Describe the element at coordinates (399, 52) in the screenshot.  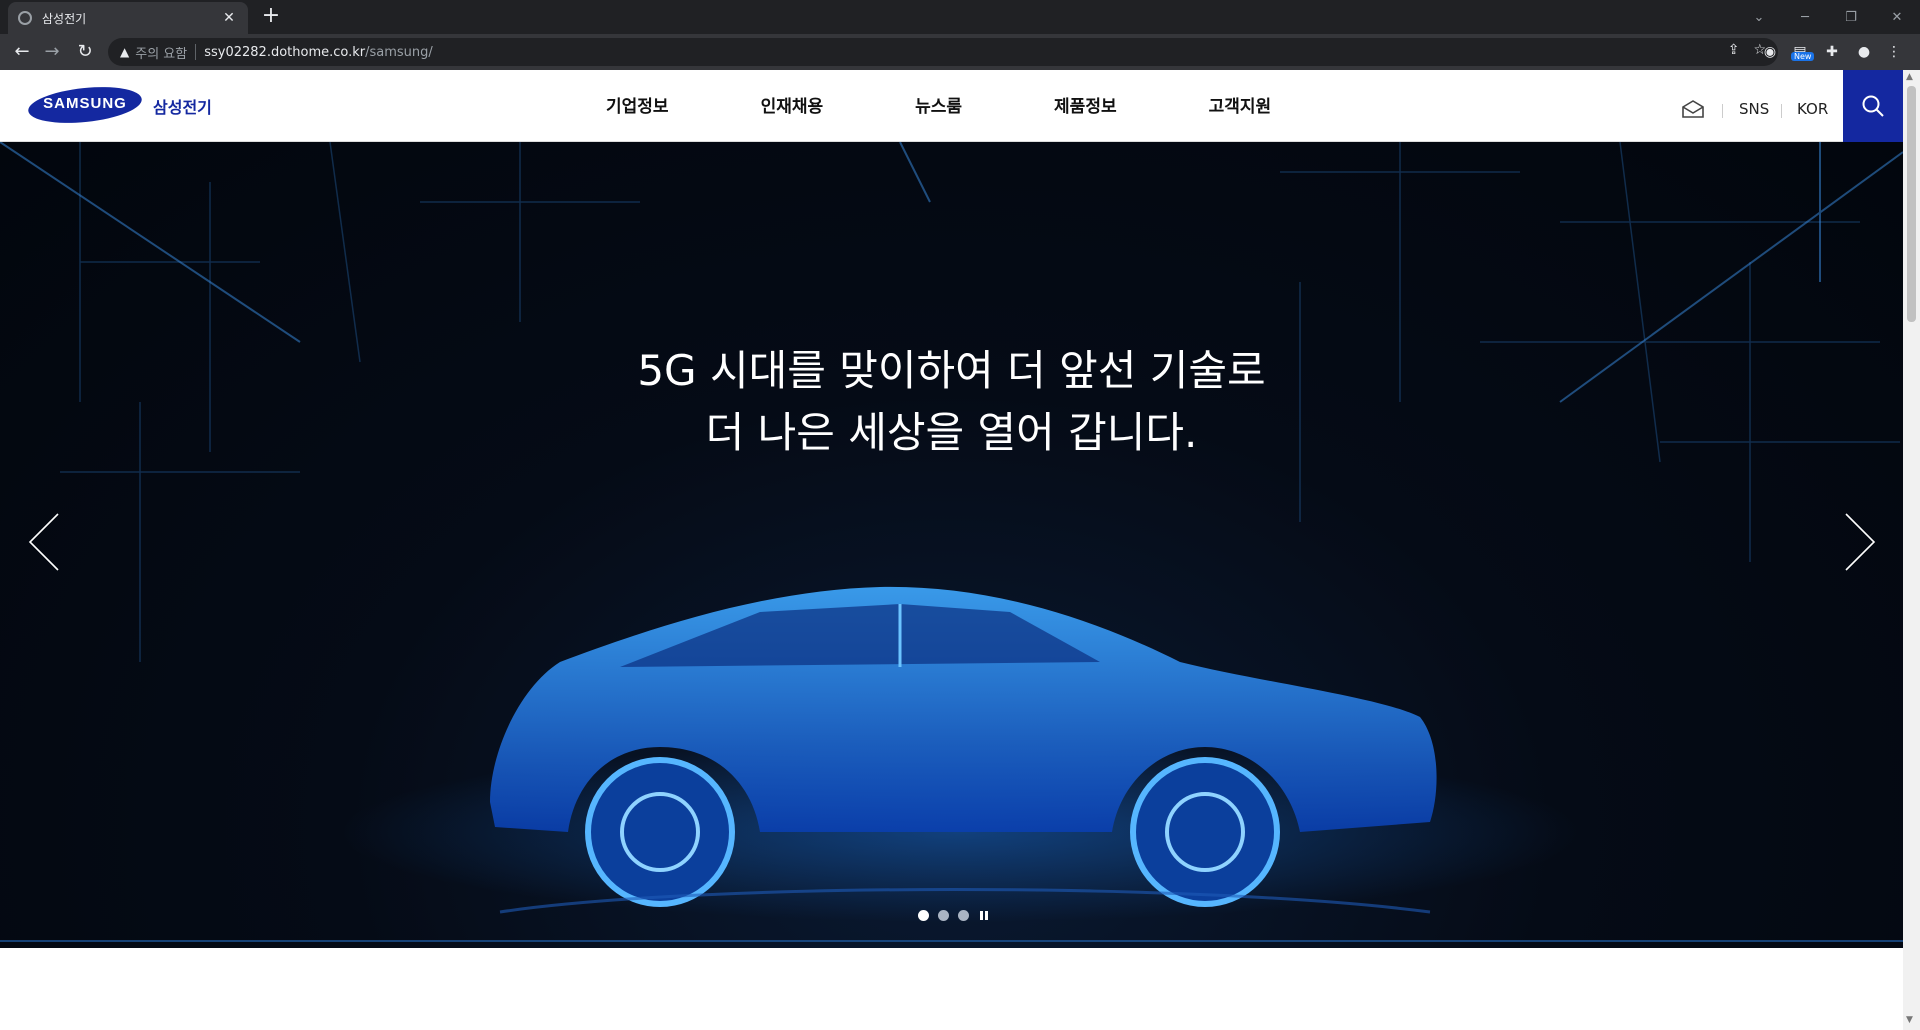
I see `url-path: /samsung/` at that location.